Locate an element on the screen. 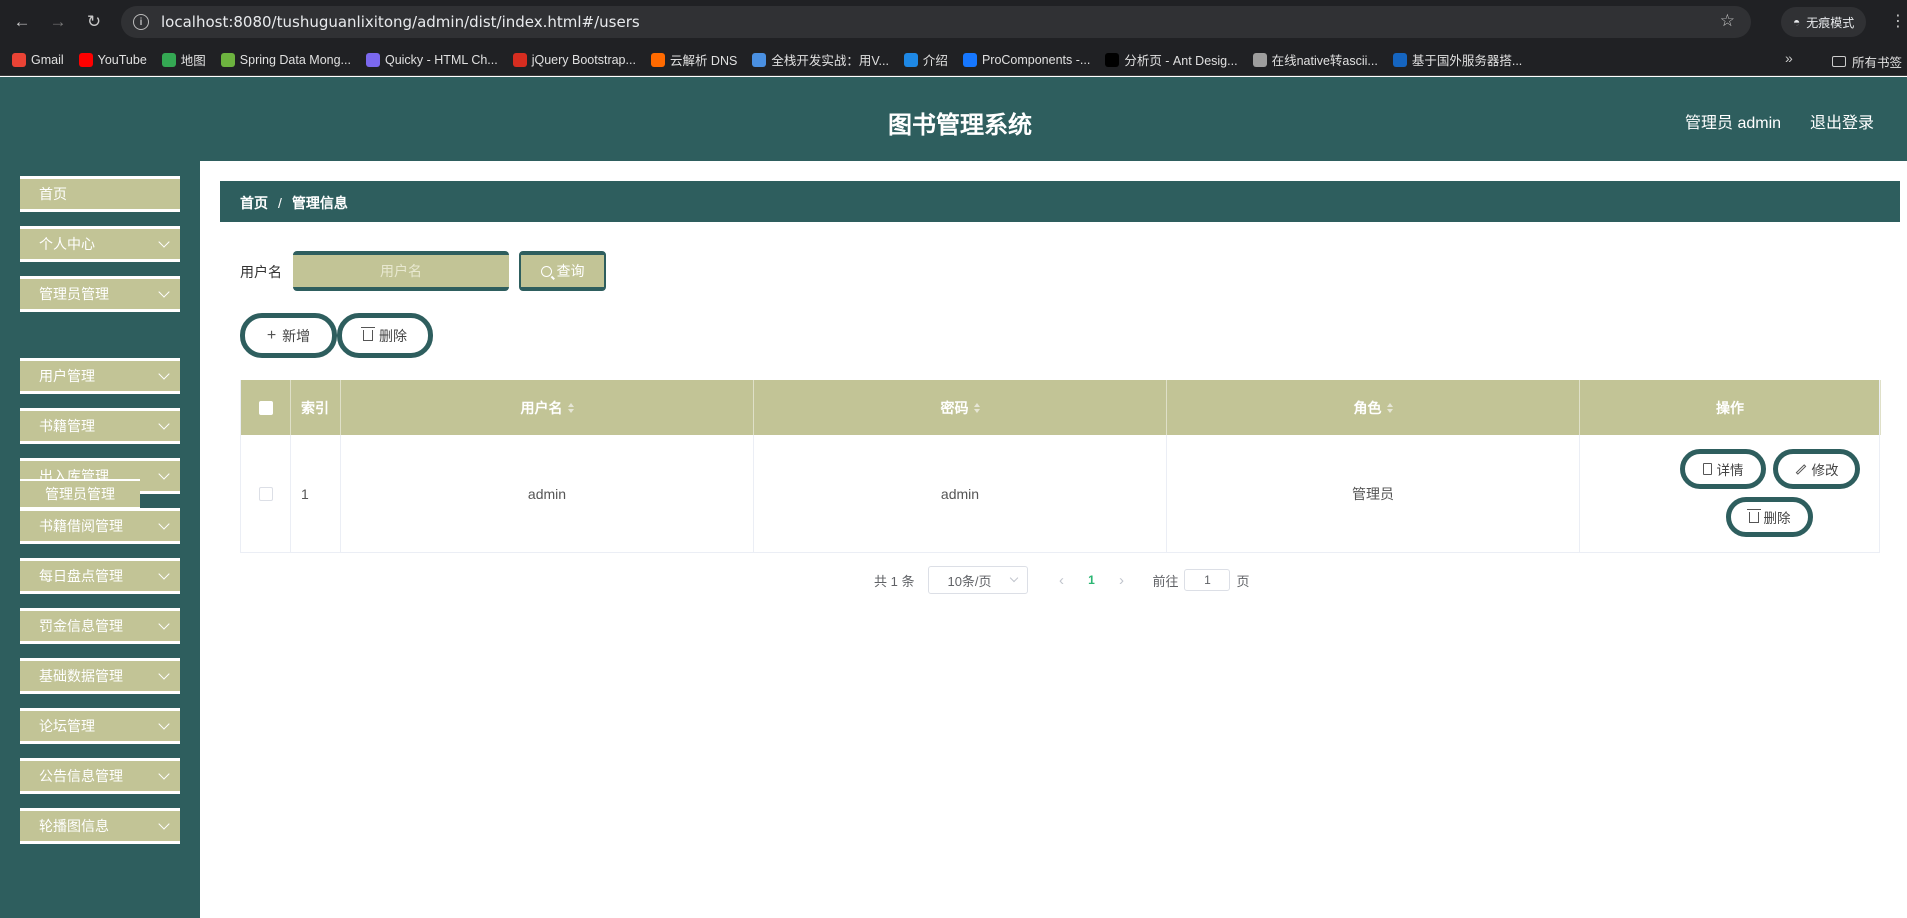  menu-kebab-icon: ⋮ is located at coordinates (1898, 21).